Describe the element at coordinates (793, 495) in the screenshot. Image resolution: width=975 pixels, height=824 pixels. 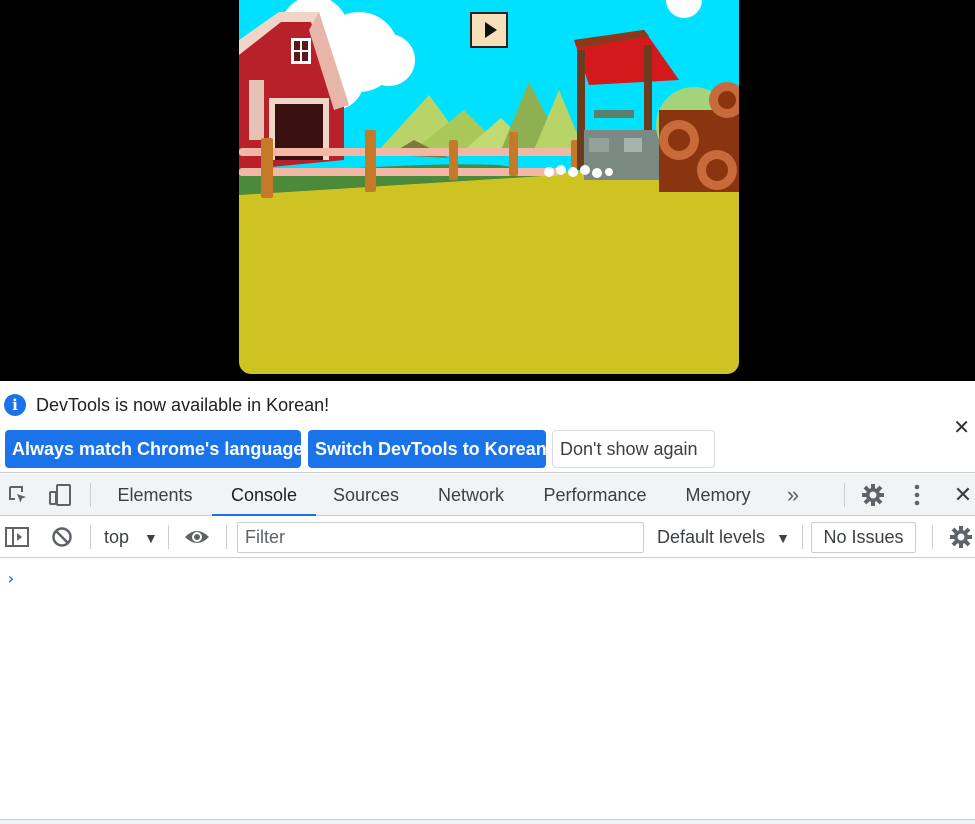
I see `chevron-double-right-icon: »` at that location.